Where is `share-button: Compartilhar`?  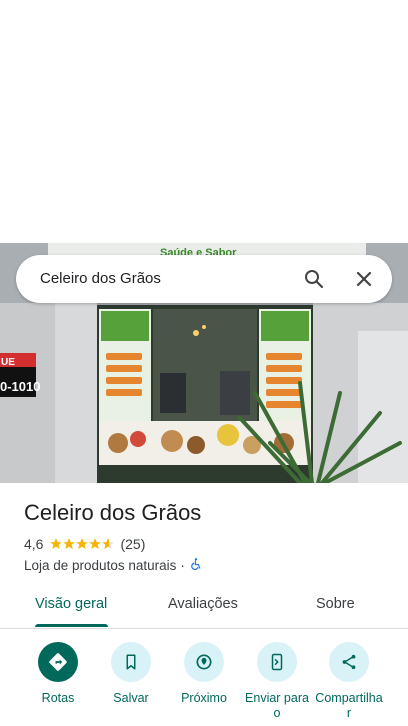
share-button: Compartilhar is located at coordinates (349, 681).